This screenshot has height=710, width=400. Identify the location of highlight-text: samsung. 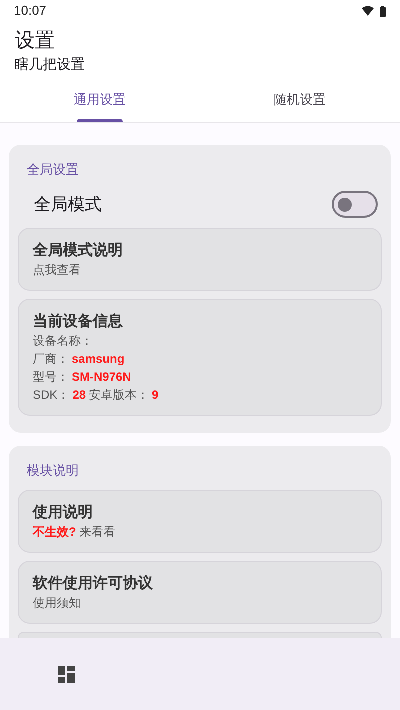
(98, 359).